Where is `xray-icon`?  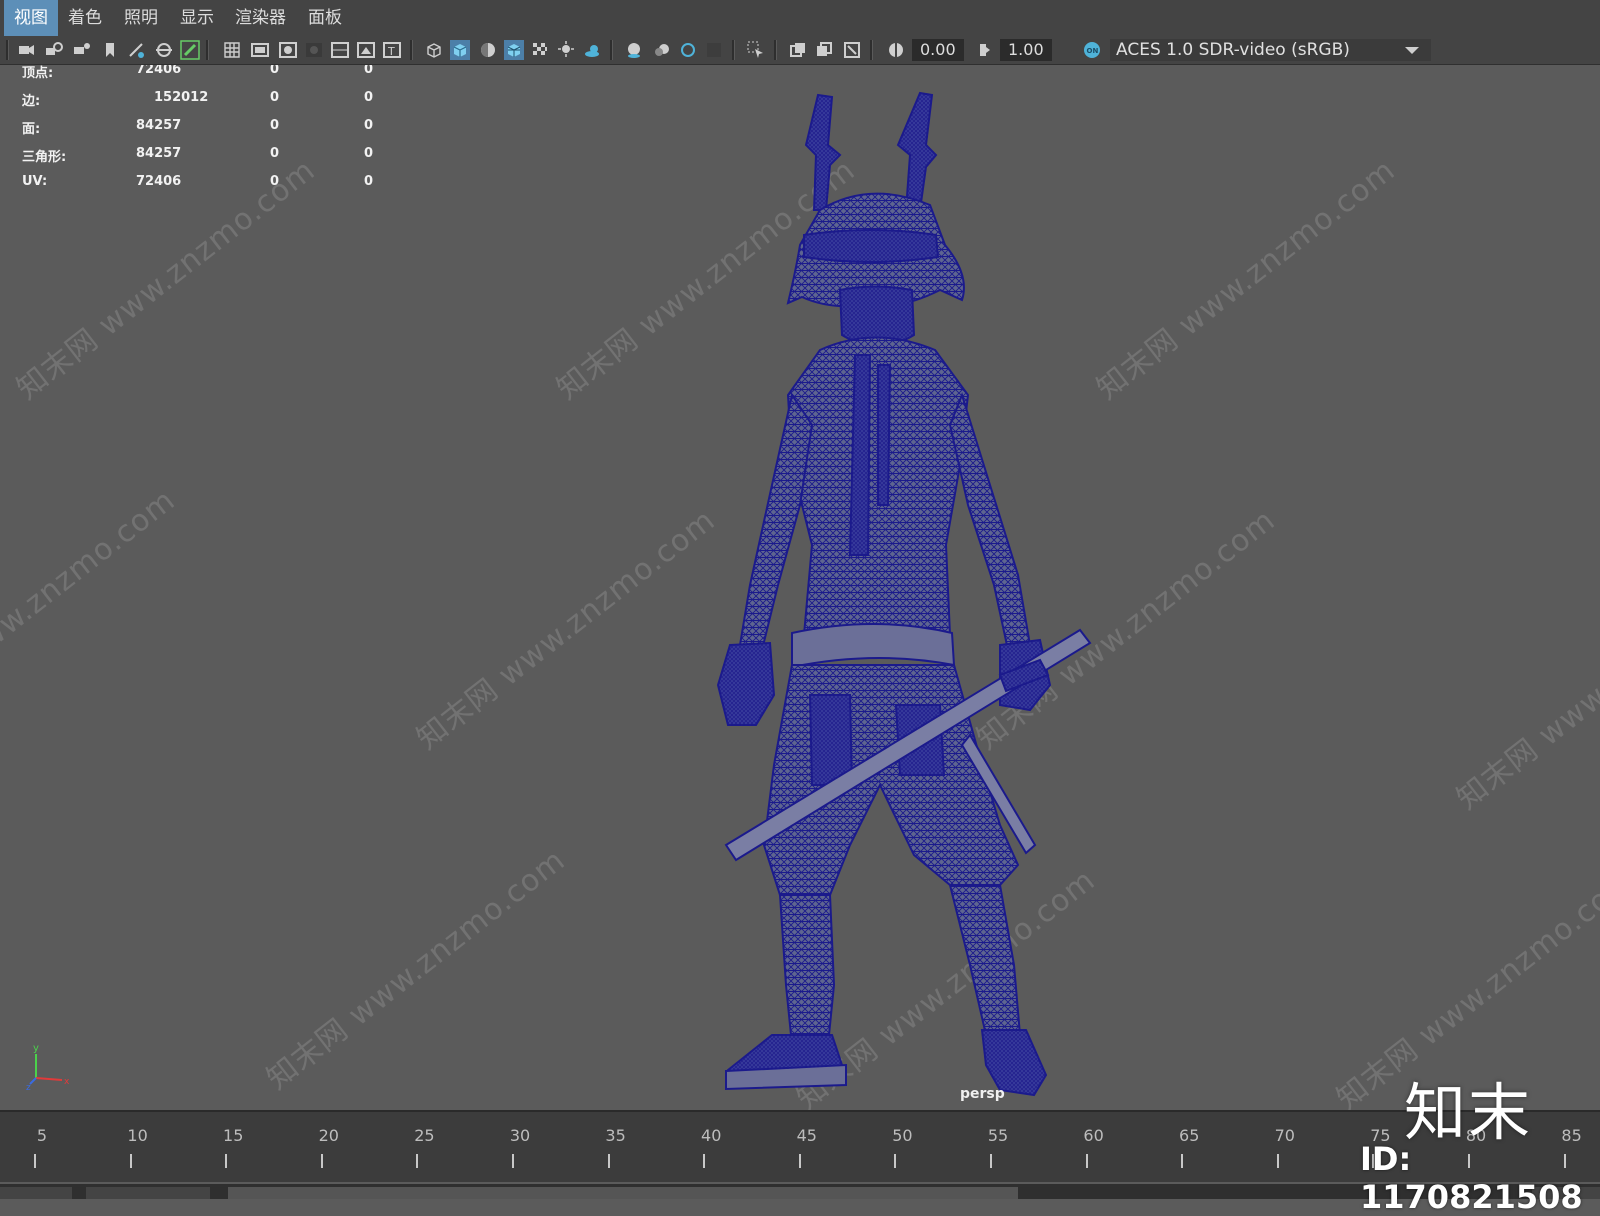 xray-icon is located at coordinates (798, 50).